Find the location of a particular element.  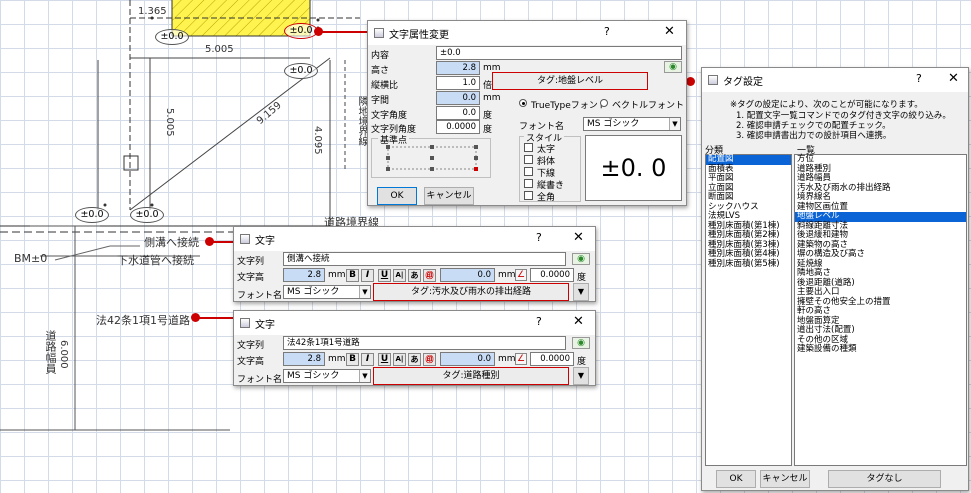

fontname-select: MS ゴシック ▼ is located at coordinates (632, 124).